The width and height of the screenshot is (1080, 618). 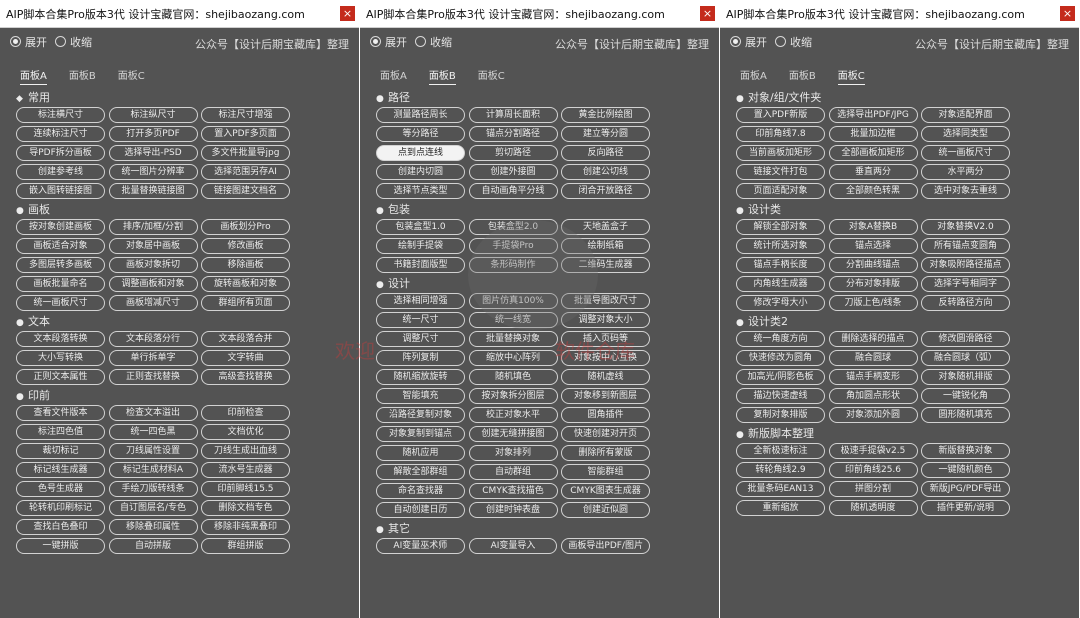 I want to click on script-button: 对象添加外圆, so click(x=873, y=415).